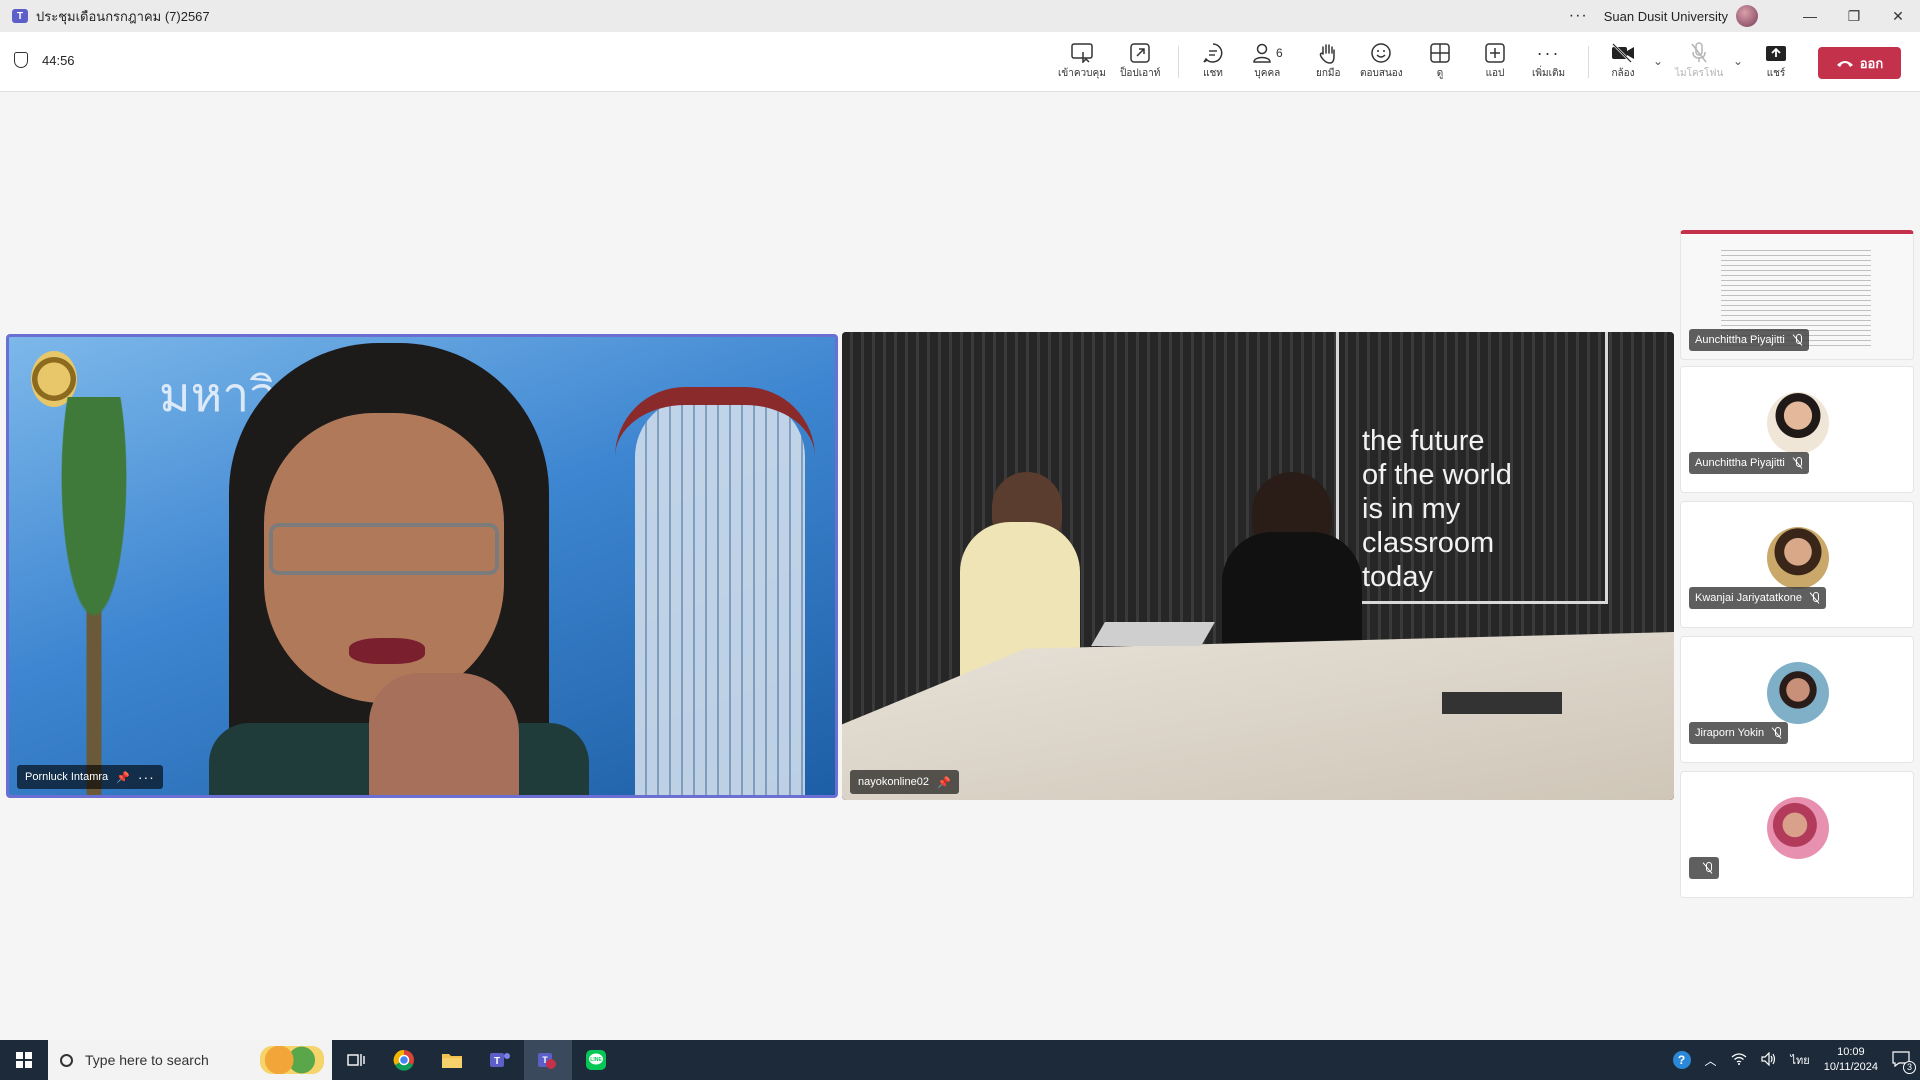  Describe the element at coordinates (1850, 1067) in the screenshot. I see `clock-date: 10/11/2024` at that location.